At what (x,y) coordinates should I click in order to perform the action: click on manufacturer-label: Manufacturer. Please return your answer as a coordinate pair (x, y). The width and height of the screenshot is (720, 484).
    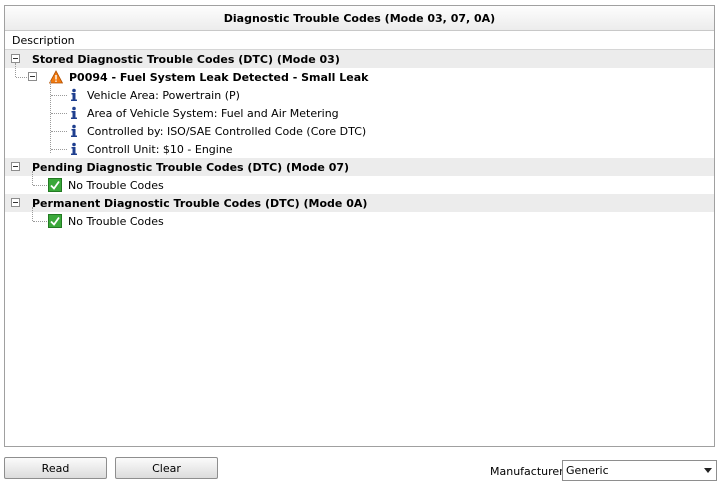
    Looking at the image, I should click on (527, 471).